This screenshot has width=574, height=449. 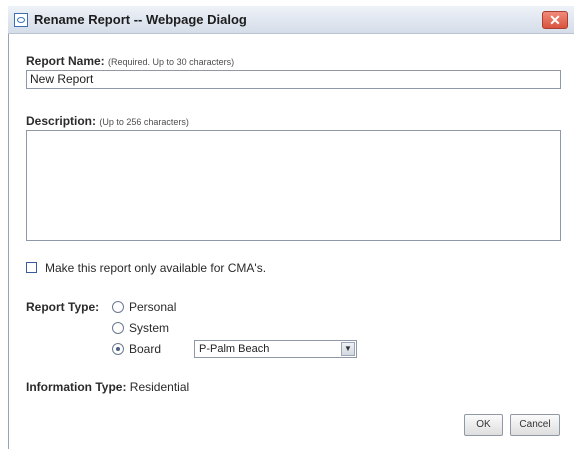 I want to click on browser-page-icon, so click(x=21, y=20).